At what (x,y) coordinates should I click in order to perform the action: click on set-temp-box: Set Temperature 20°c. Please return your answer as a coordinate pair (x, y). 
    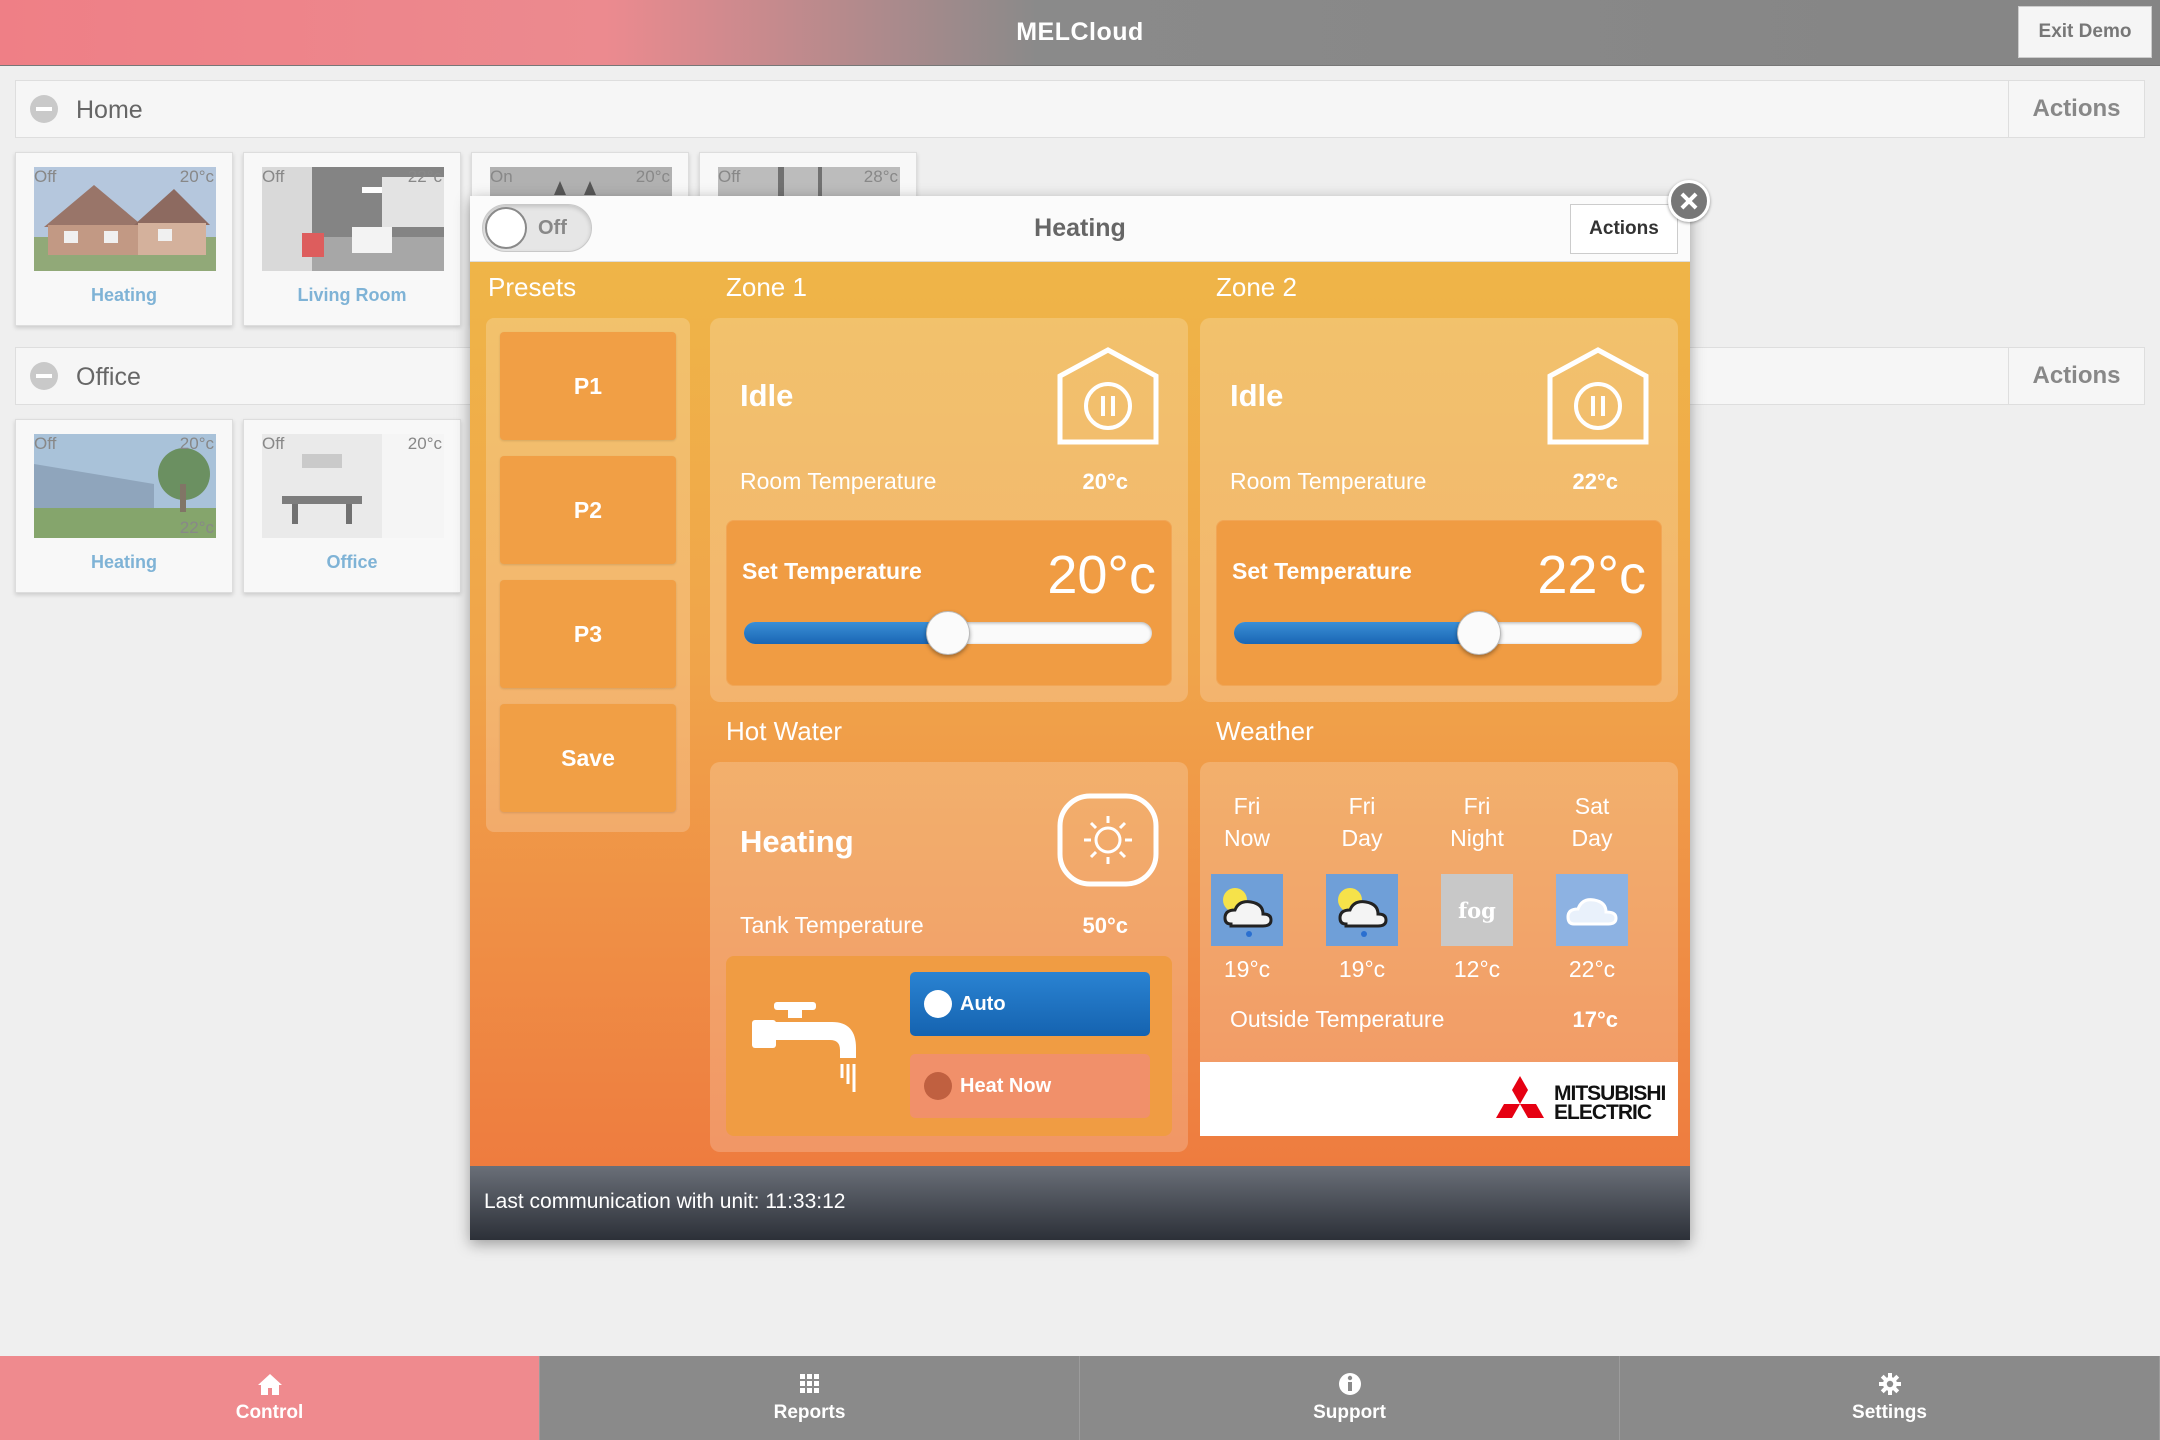
    Looking at the image, I should click on (949, 603).